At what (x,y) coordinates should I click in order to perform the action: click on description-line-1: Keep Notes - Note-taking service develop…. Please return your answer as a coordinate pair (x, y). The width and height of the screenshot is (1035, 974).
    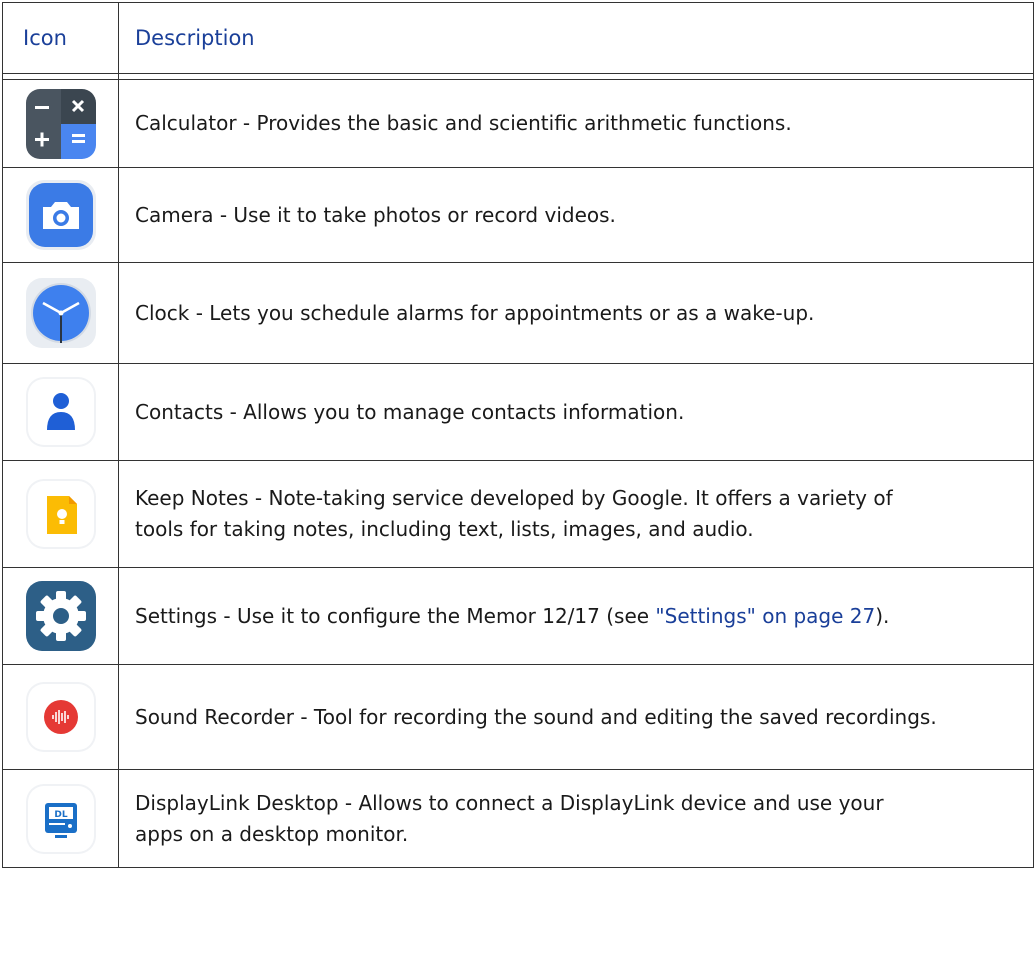
    Looking at the image, I should click on (514, 498).